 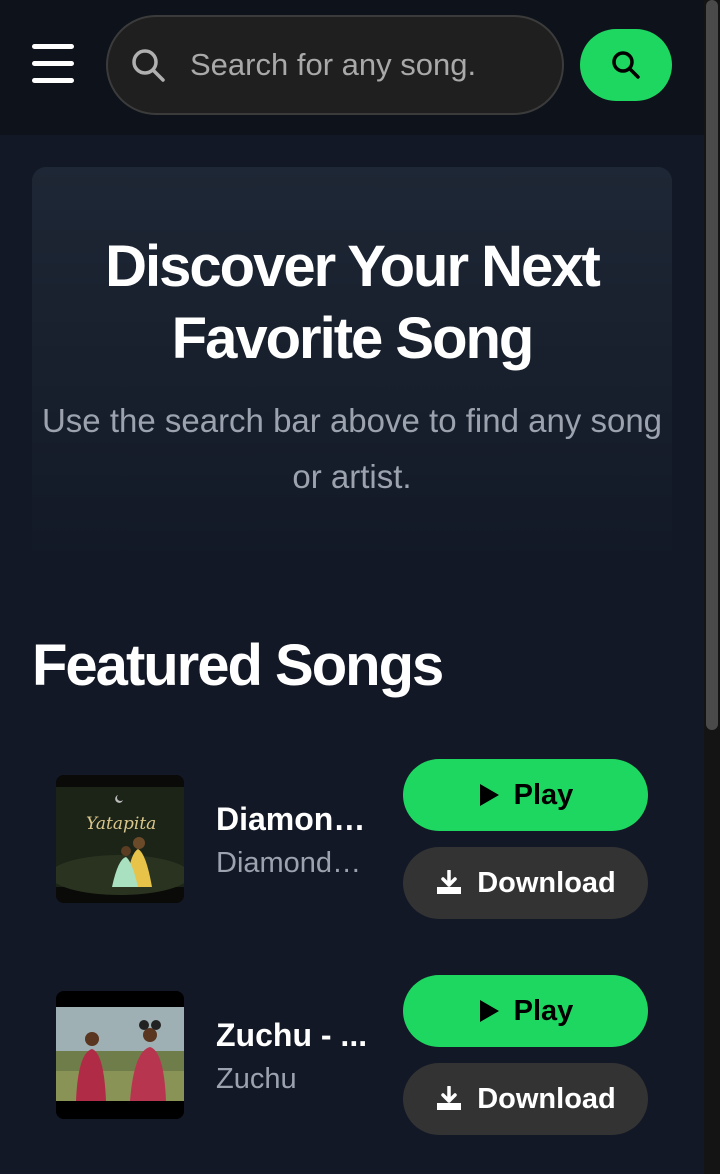 I want to click on hamburger-menu-icon, so click(x=53, y=64).